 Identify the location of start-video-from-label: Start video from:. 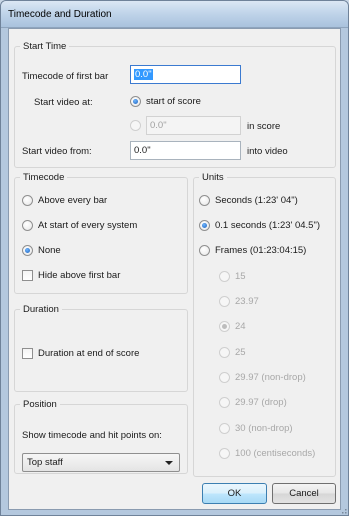
(57, 151).